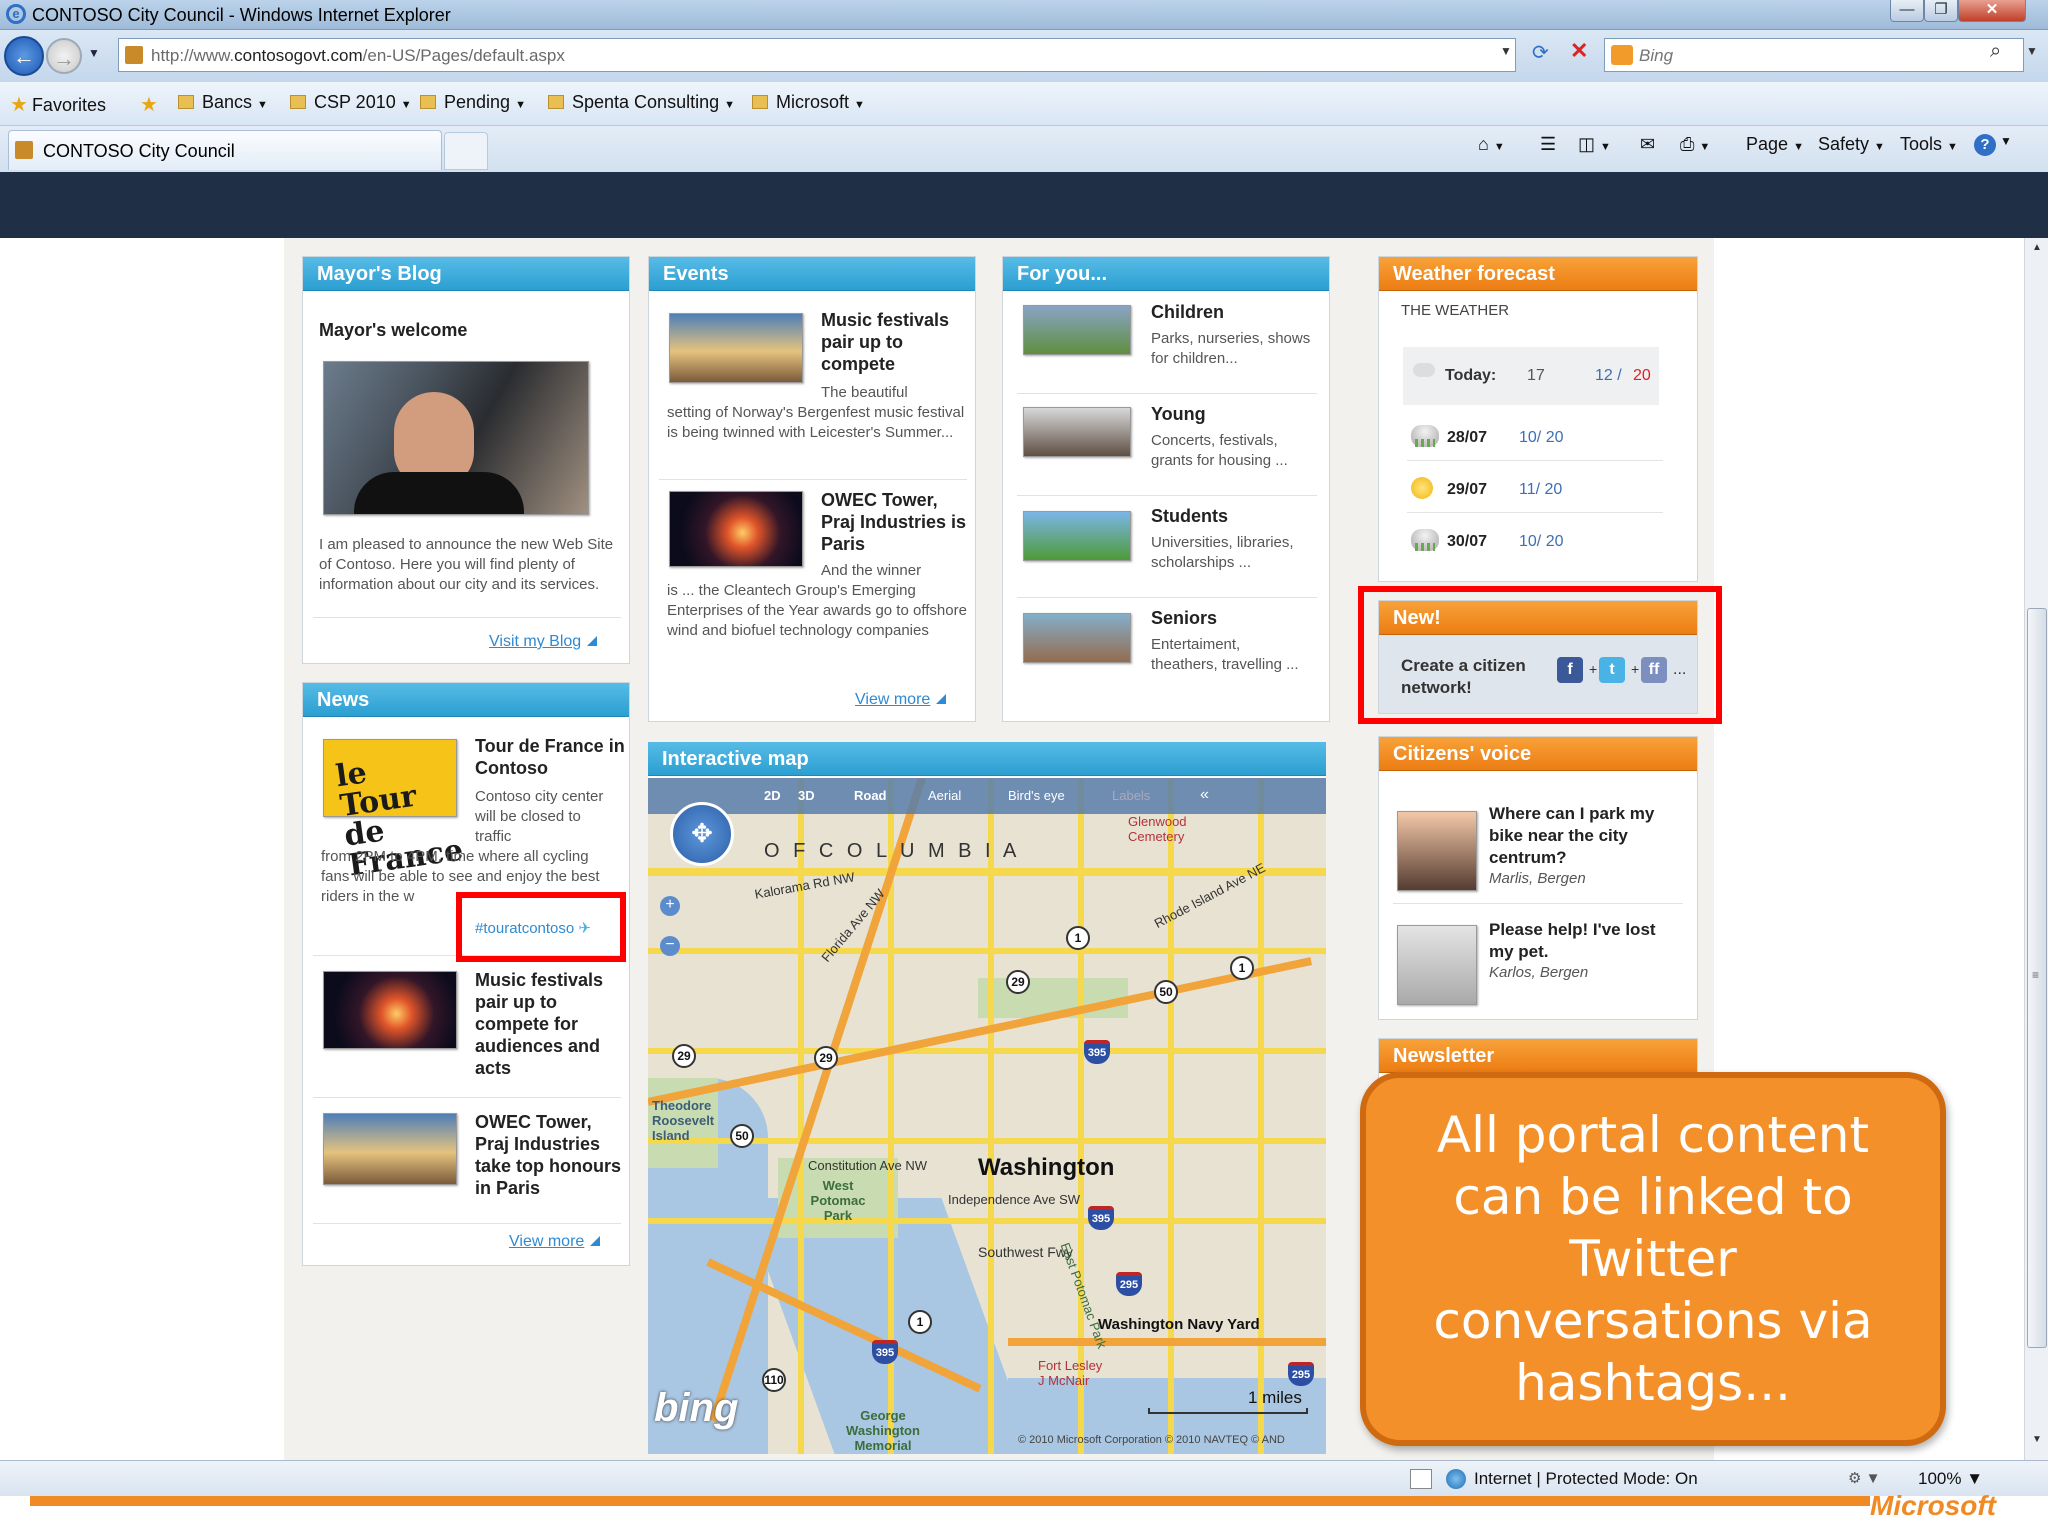  Describe the element at coordinates (543, 642) in the screenshot. I see `visit-blog-link: Visit my Blog` at that location.